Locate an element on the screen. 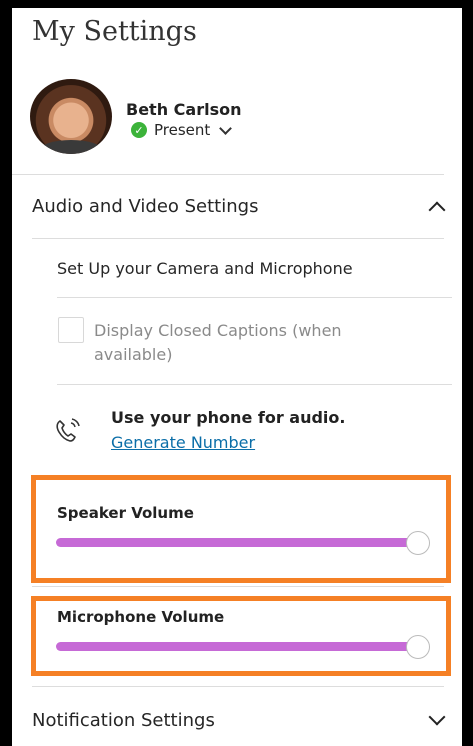 Image resolution: width=473 pixels, height=746 pixels. closed-captions-label: Display Closed Captions (when available) is located at coordinates (218, 342).